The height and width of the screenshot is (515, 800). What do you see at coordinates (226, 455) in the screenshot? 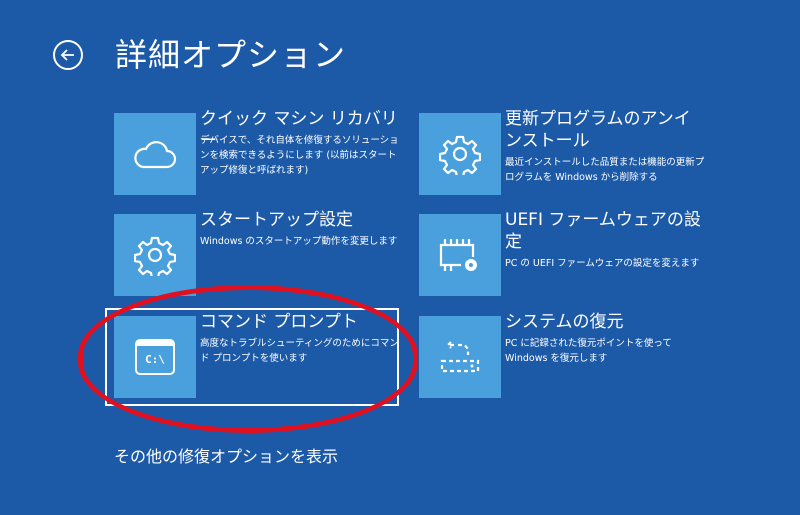
I see `more-repair-options-link: その他の修復オプションを表示` at bounding box center [226, 455].